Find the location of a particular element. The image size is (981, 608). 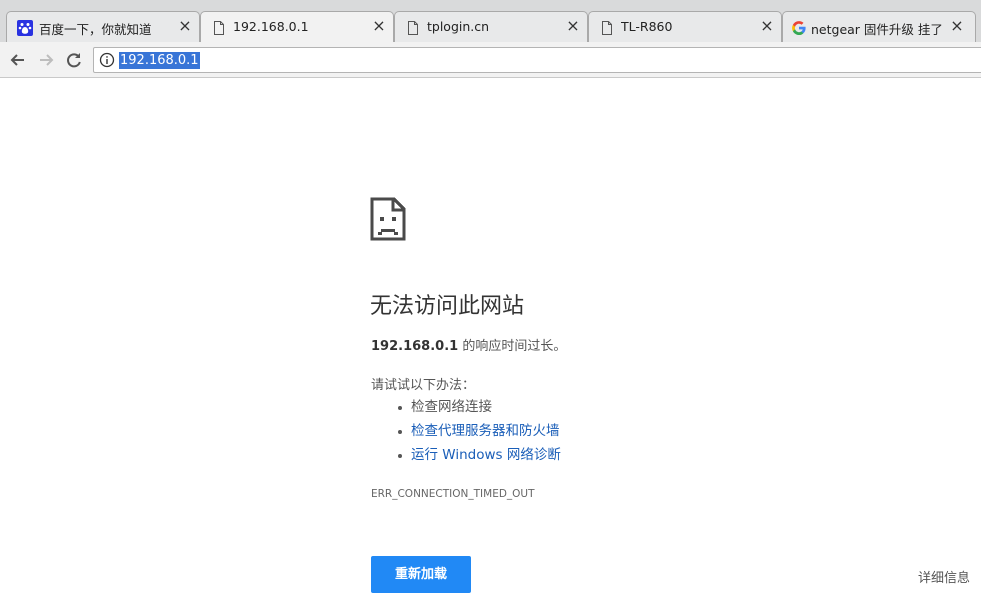

tab-tl-r860: TL-R860 × is located at coordinates (685, 26).